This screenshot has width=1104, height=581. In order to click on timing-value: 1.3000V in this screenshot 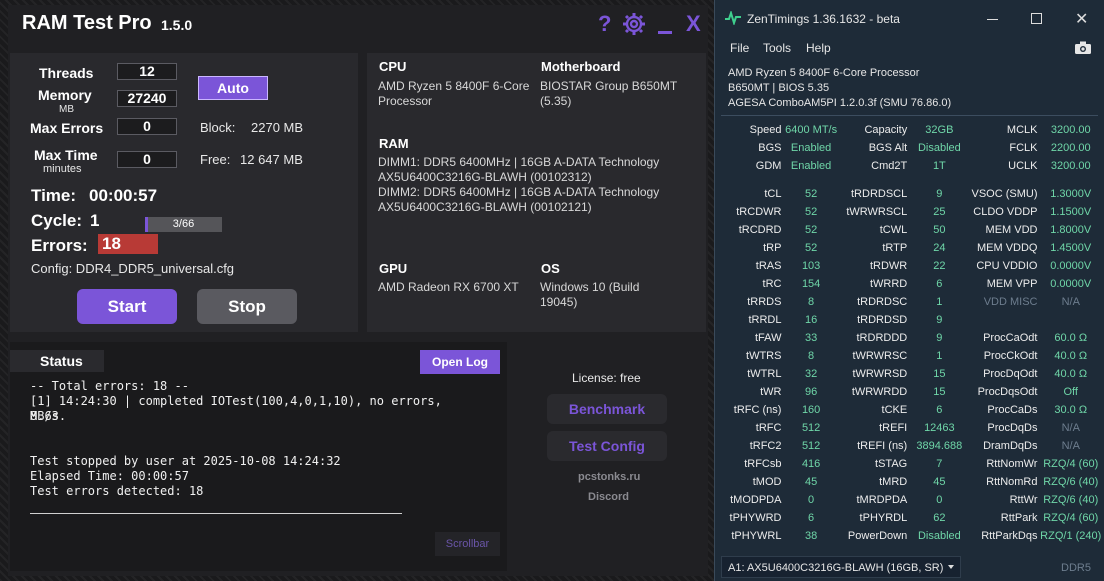, I will do `click(1071, 194)`.